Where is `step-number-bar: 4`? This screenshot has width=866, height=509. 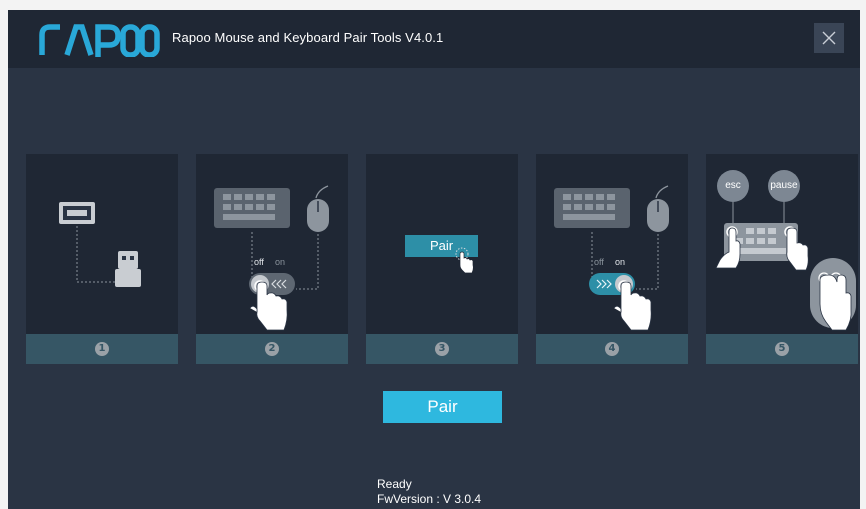 step-number-bar: 4 is located at coordinates (612, 349).